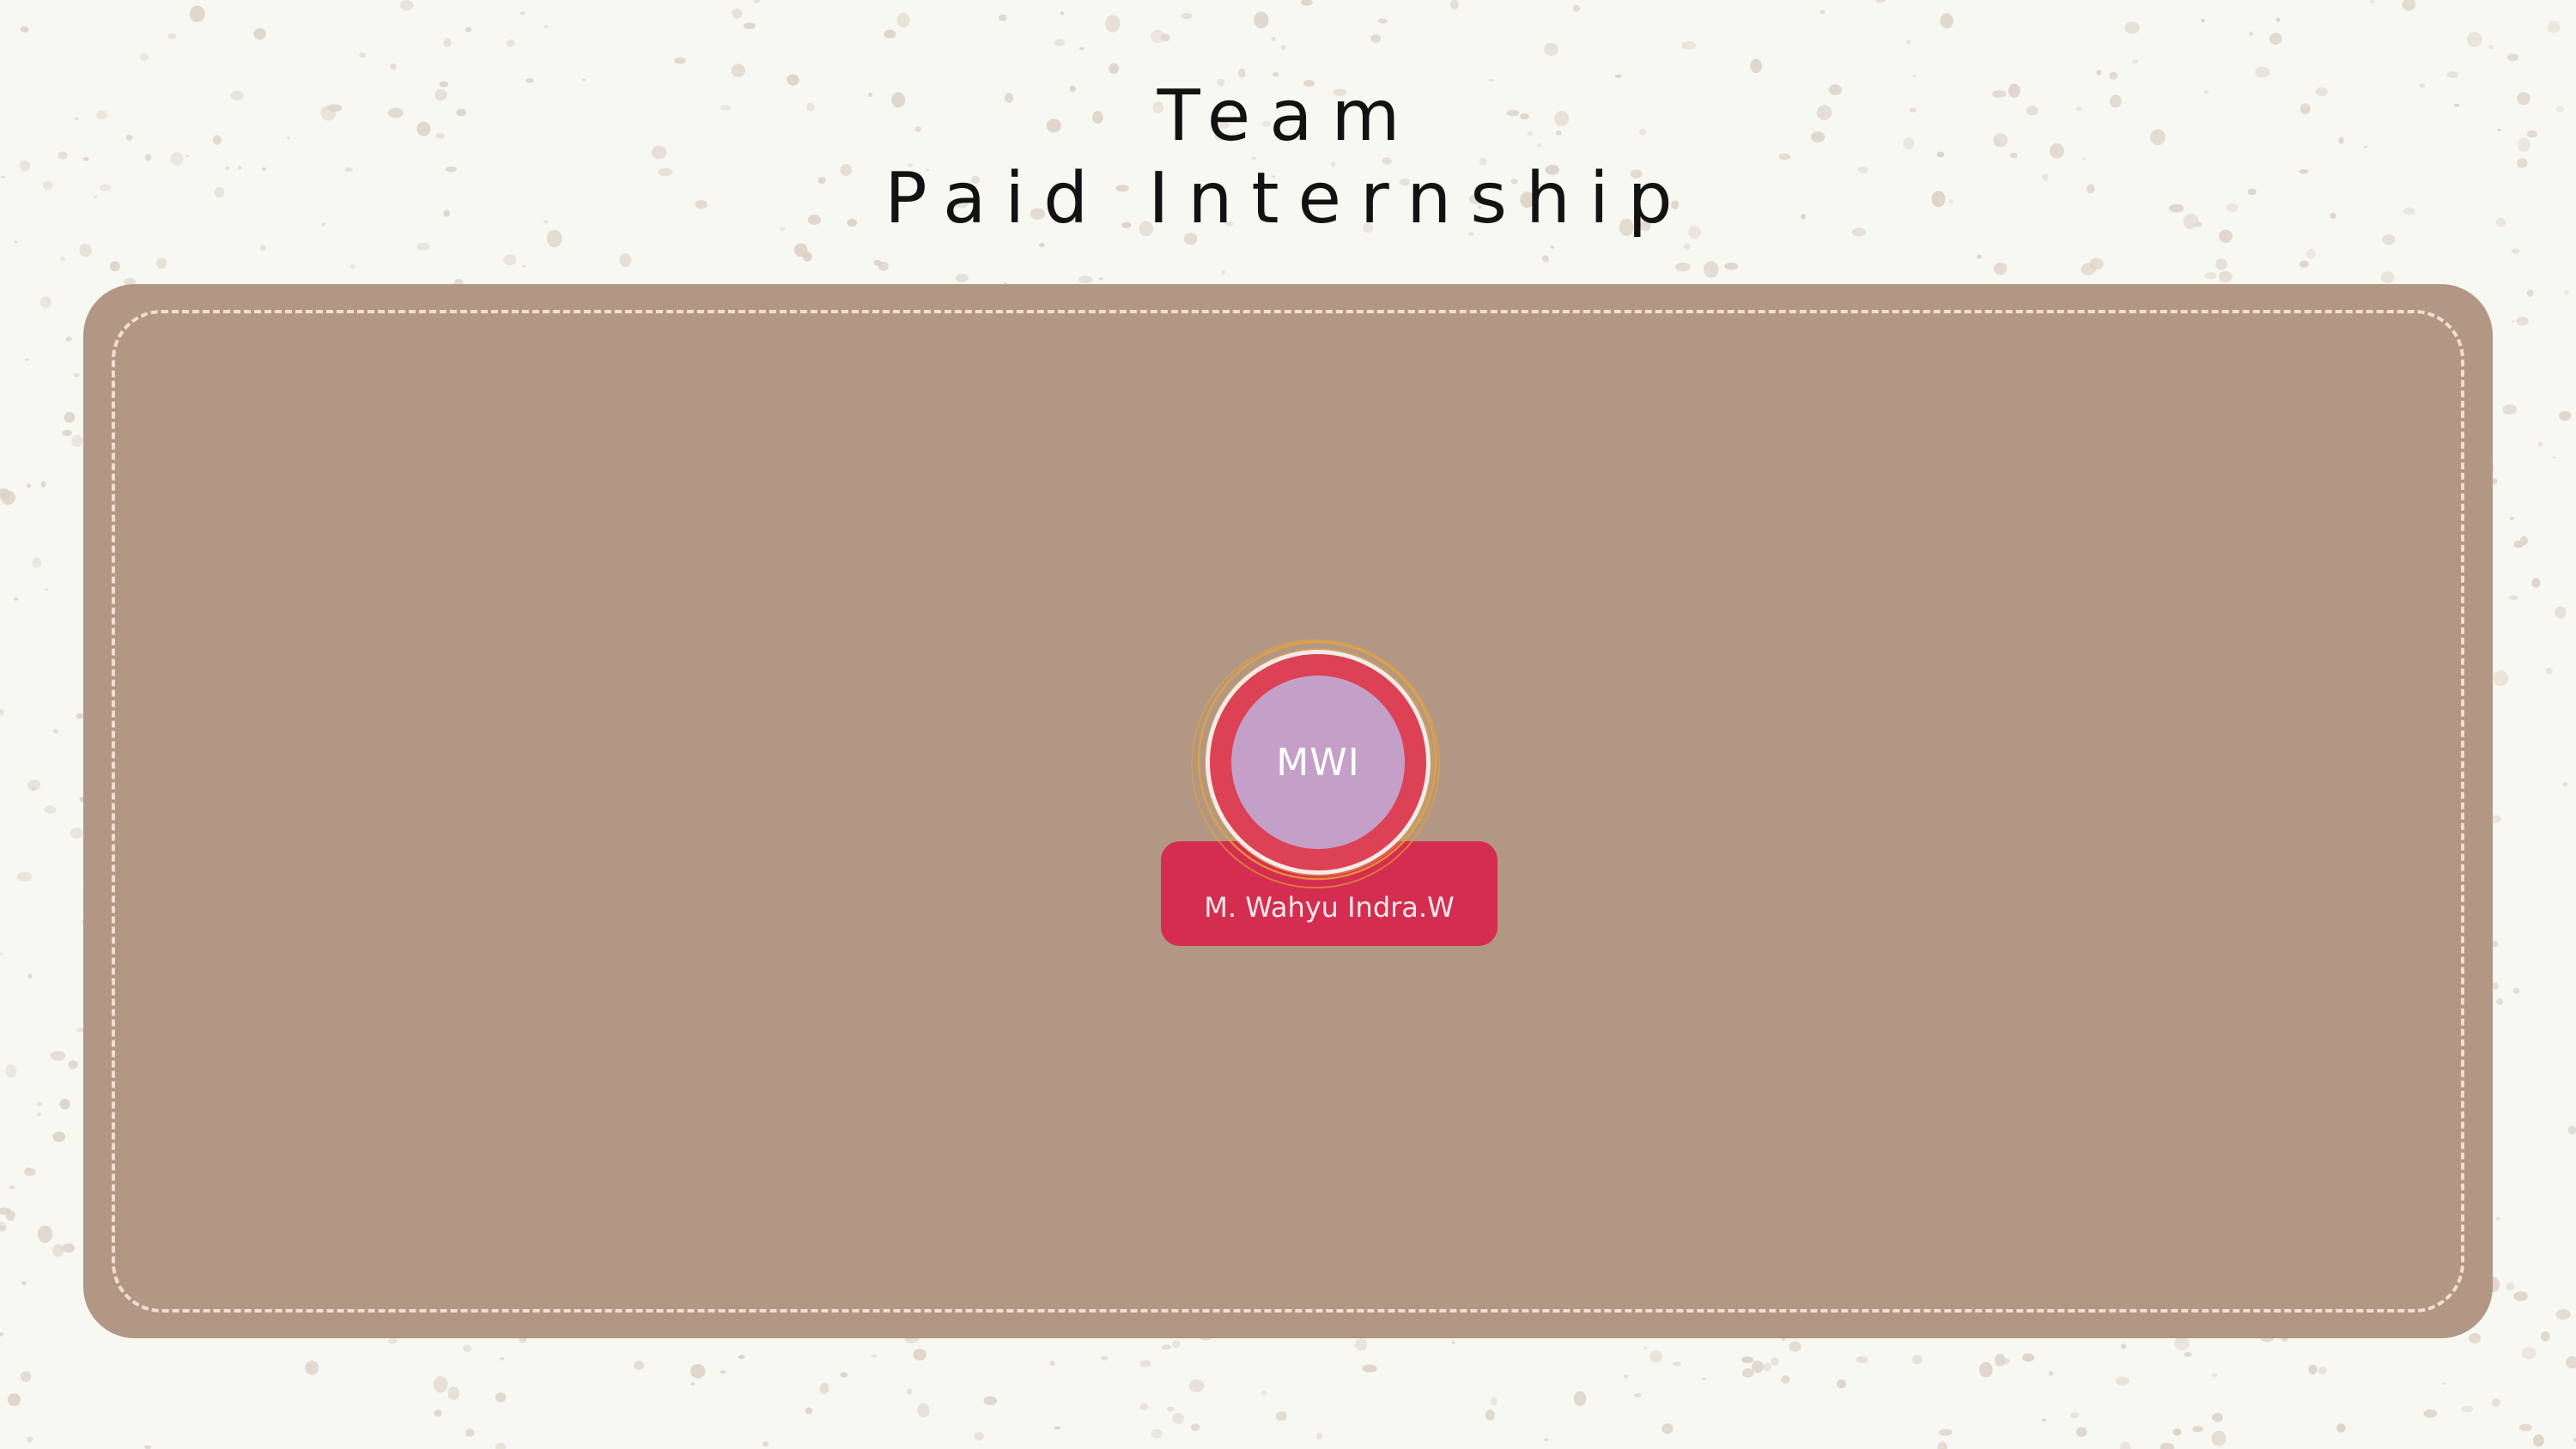 The image size is (2576, 1449). What do you see at coordinates (1288, 198) in the screenshot?
I see `title-line-paid-internship: Paid Internship` at bounding box center [1288, 198].